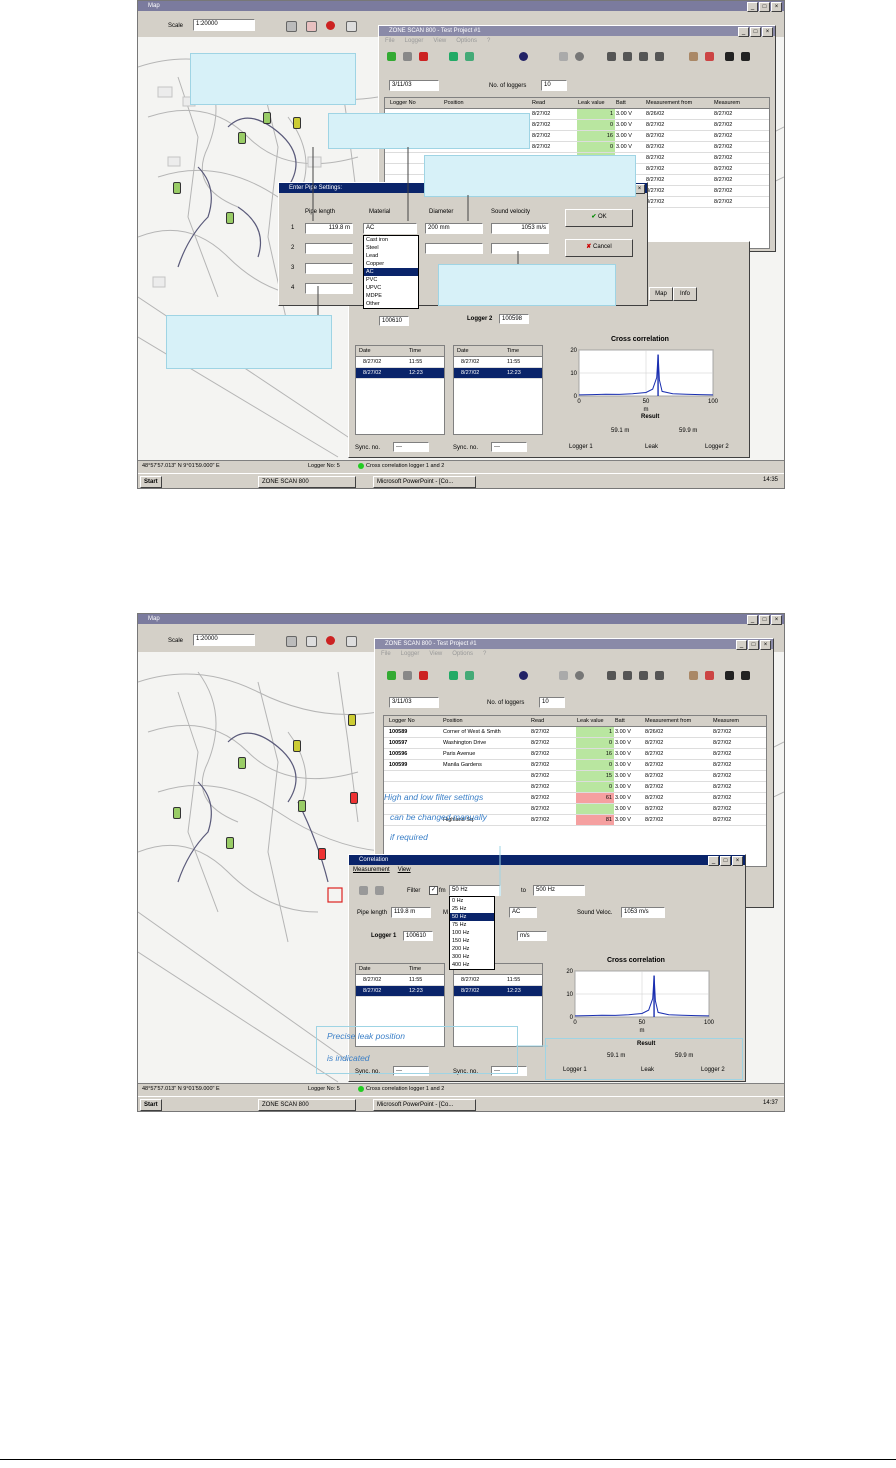  I want to click on page-bottom-rule, so click(448, 1459).